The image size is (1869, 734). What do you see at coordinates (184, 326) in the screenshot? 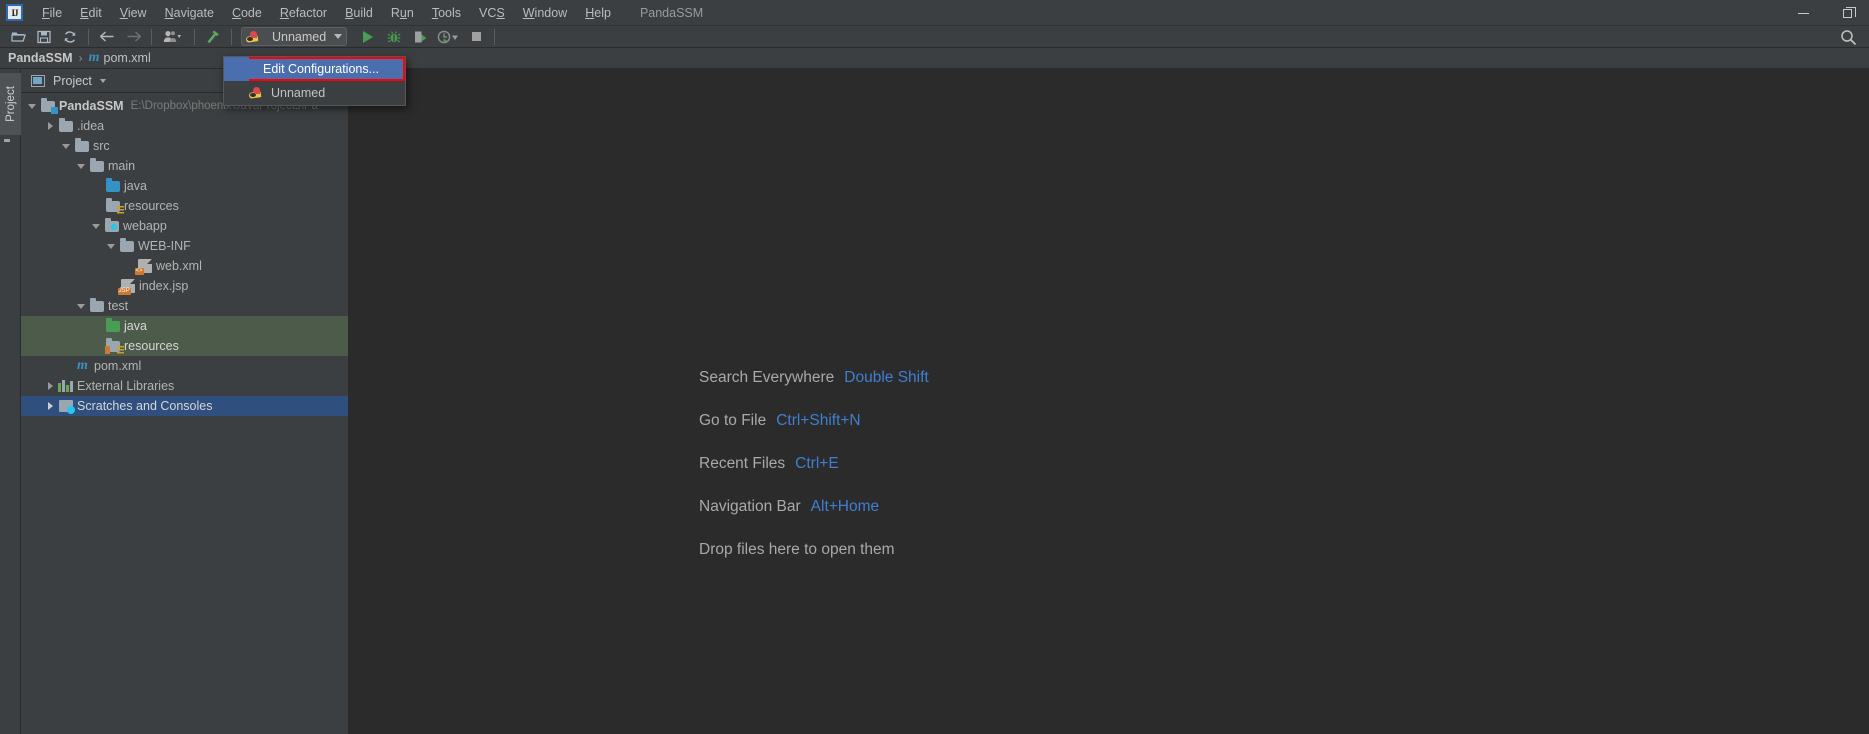
I see `tree-node-test-java: java` at bounding box center [184, 326].